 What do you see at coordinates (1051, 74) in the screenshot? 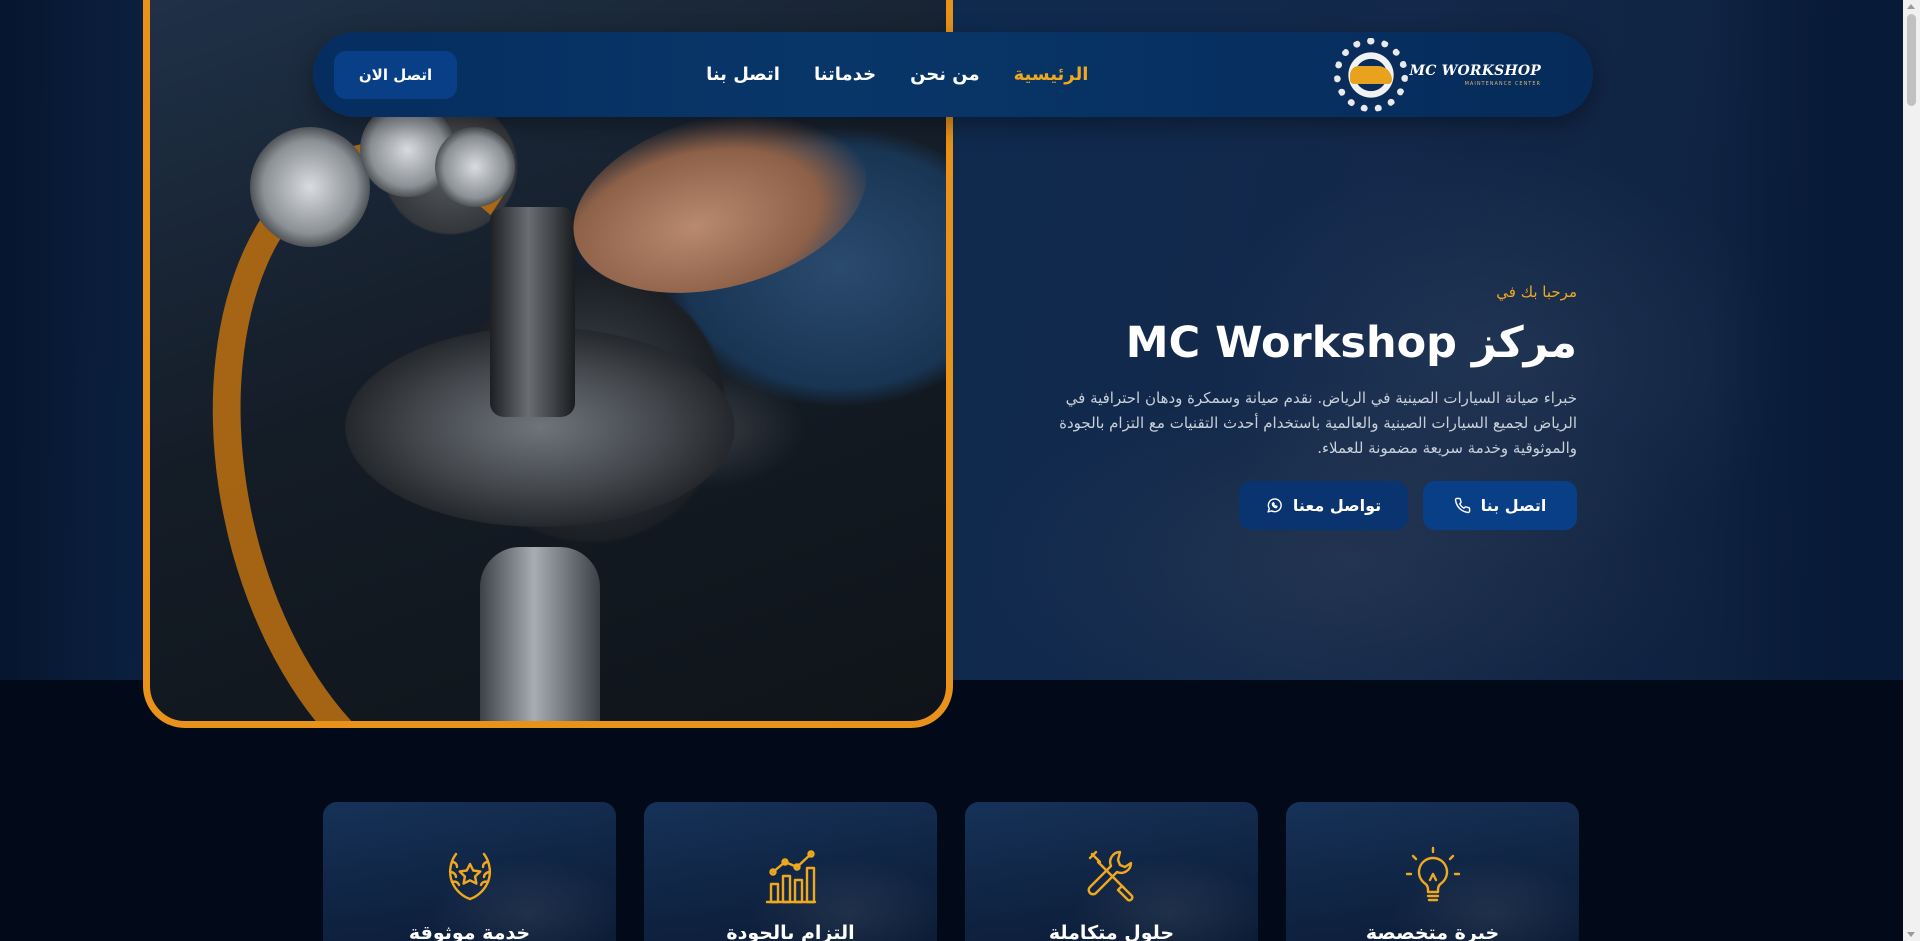
I see `nav-item-home: الرئيسية` at bounding box center [1051, 74].